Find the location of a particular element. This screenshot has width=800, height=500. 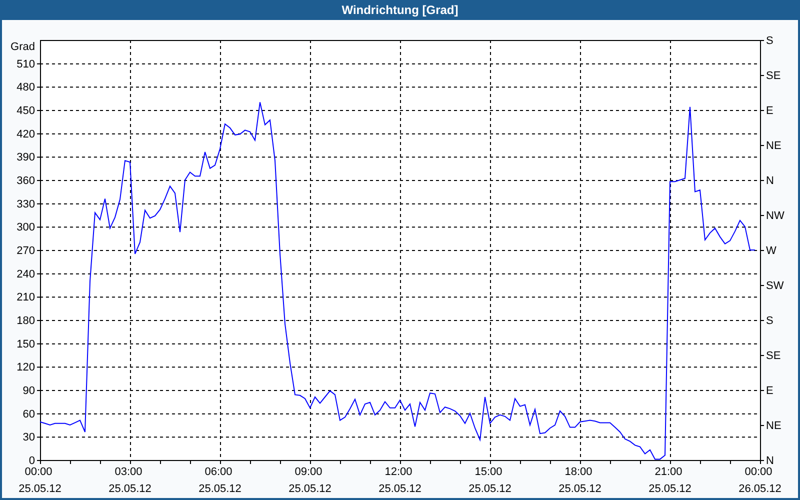

axis-title: Grad is located at coordinates (22, 47).